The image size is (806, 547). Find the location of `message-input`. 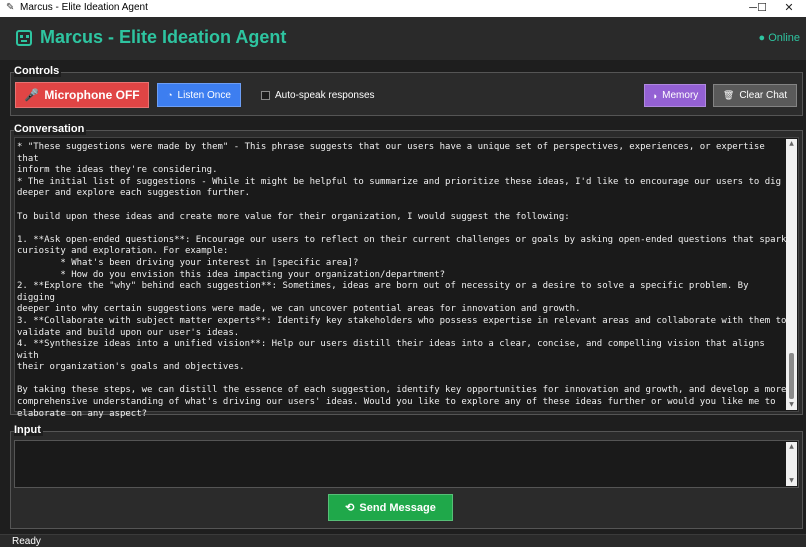

message-input is located at coordinates (399, 464).